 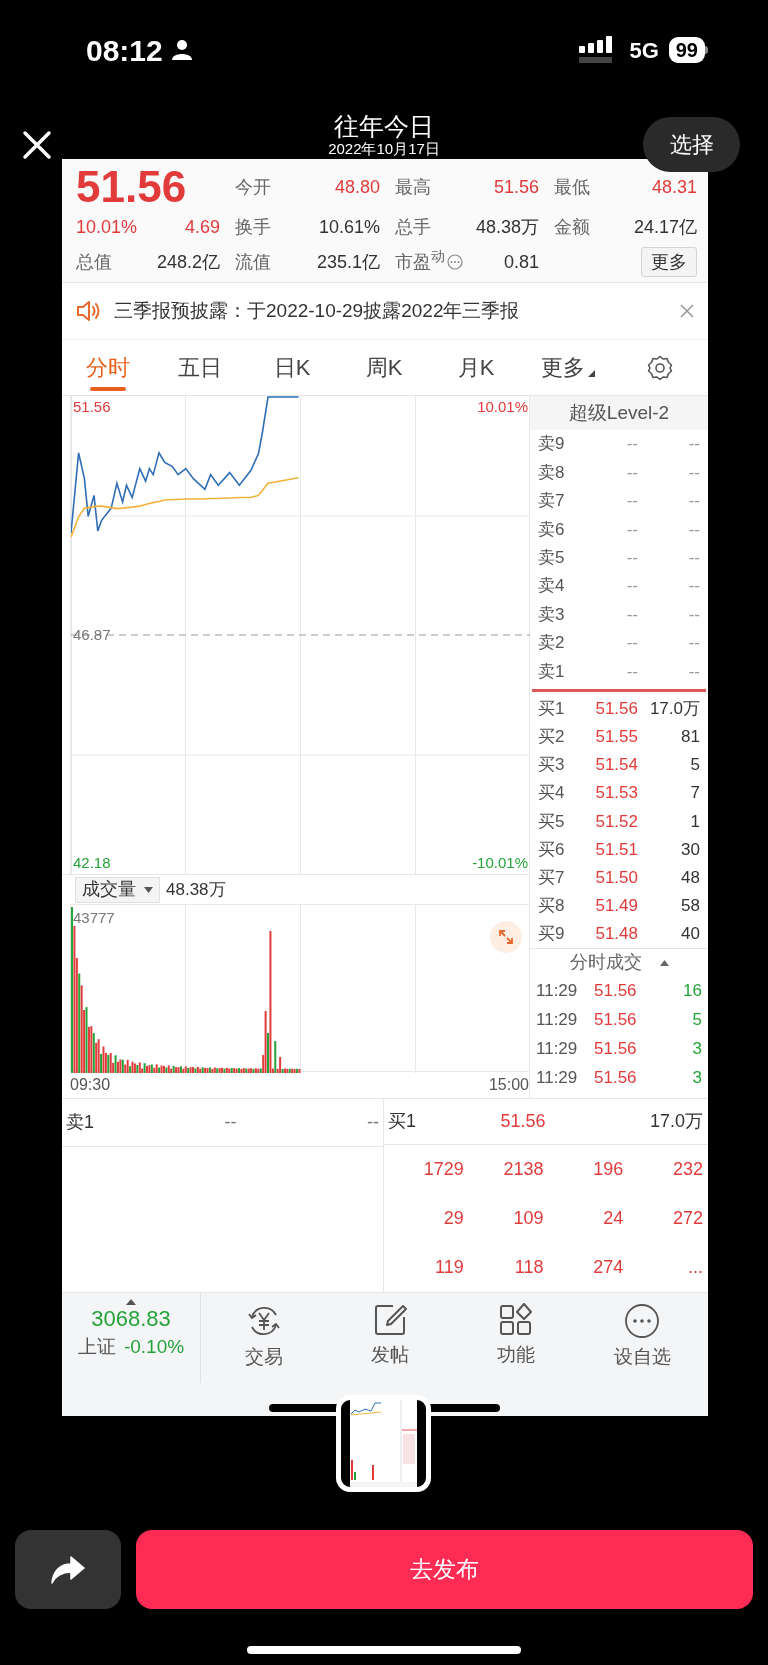 I want to click on bid-volume: 48, so click(x=690, y=878).